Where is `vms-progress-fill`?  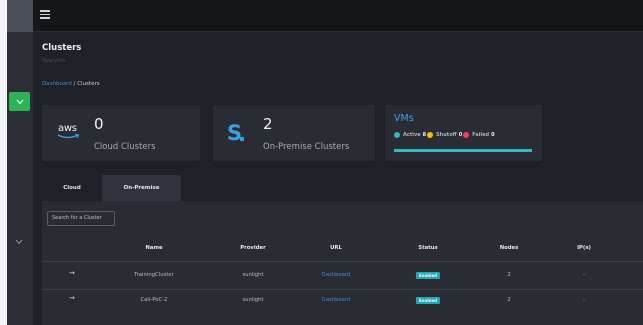 vms-progress-fill is located at coordinates (463, 150).